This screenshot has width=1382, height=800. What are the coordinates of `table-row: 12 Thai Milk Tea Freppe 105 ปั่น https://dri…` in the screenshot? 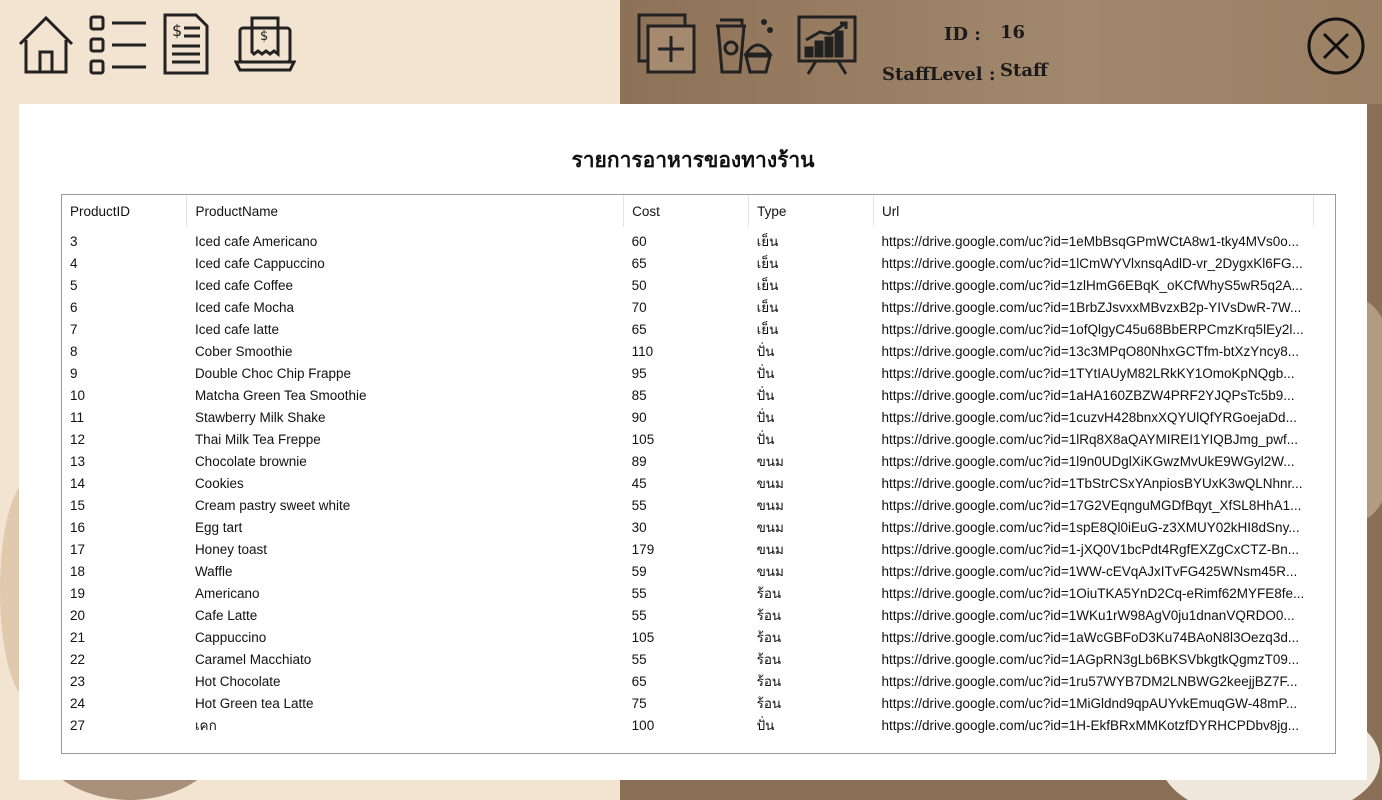 It's located at (688, 439).